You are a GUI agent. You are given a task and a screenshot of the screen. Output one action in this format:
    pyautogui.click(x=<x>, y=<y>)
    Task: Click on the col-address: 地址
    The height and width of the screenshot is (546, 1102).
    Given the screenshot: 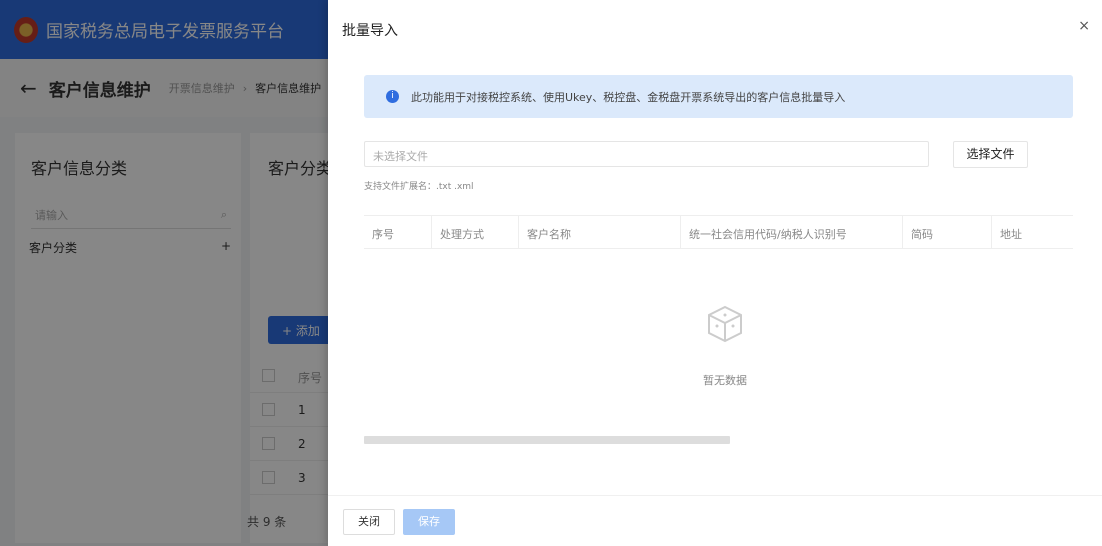 What is the action you would take?
    pyautogui.click(x=1011, y=234)
    